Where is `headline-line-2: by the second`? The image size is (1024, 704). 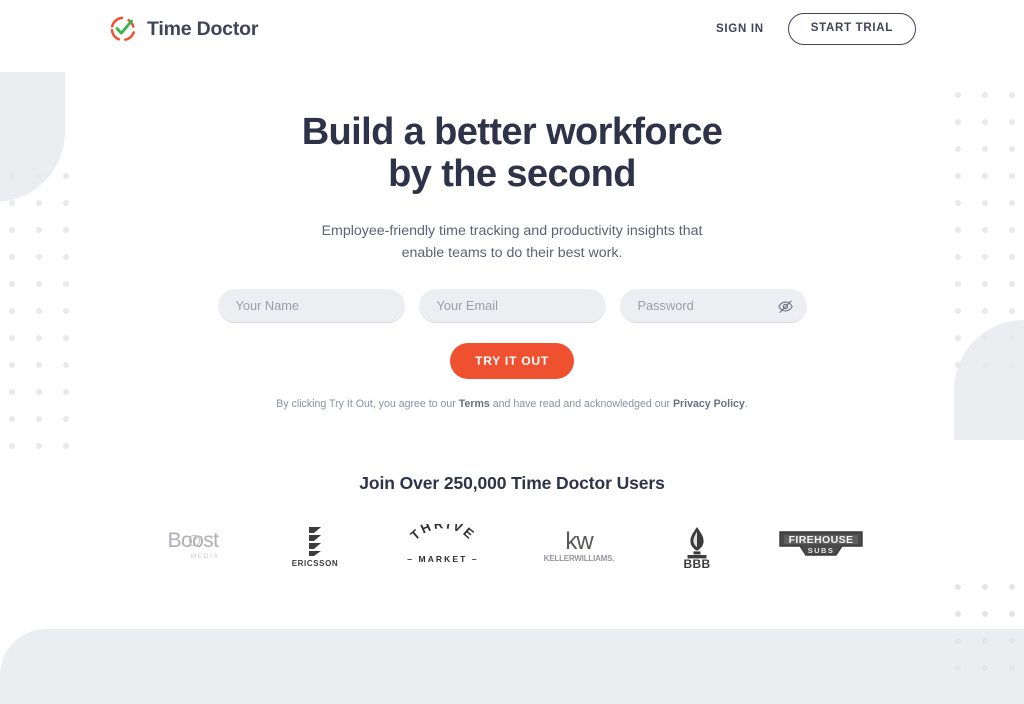
headline-line-2: by the second is located at coordinates (512, 174).